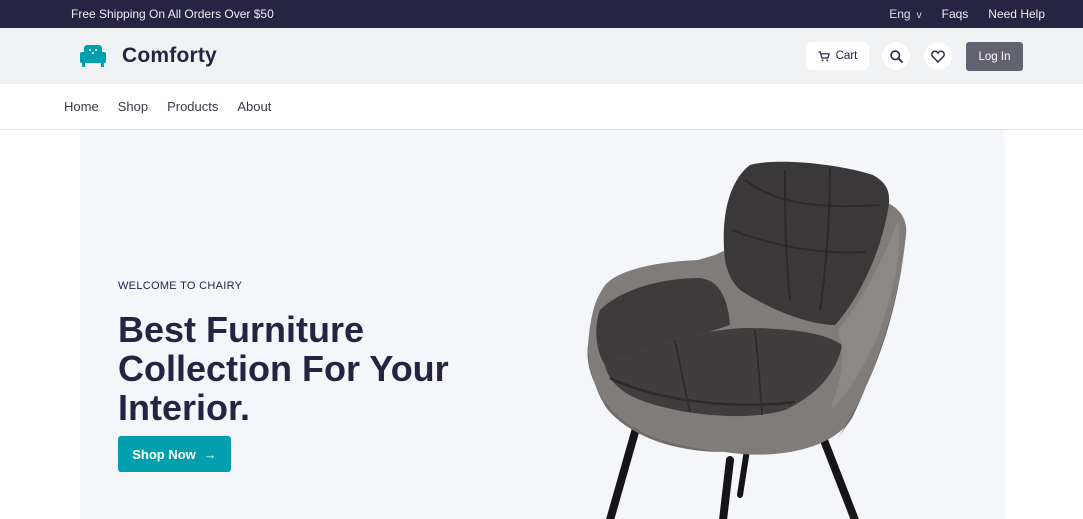  I want to click on nav-item-shop: Shop, so click(133, 106).